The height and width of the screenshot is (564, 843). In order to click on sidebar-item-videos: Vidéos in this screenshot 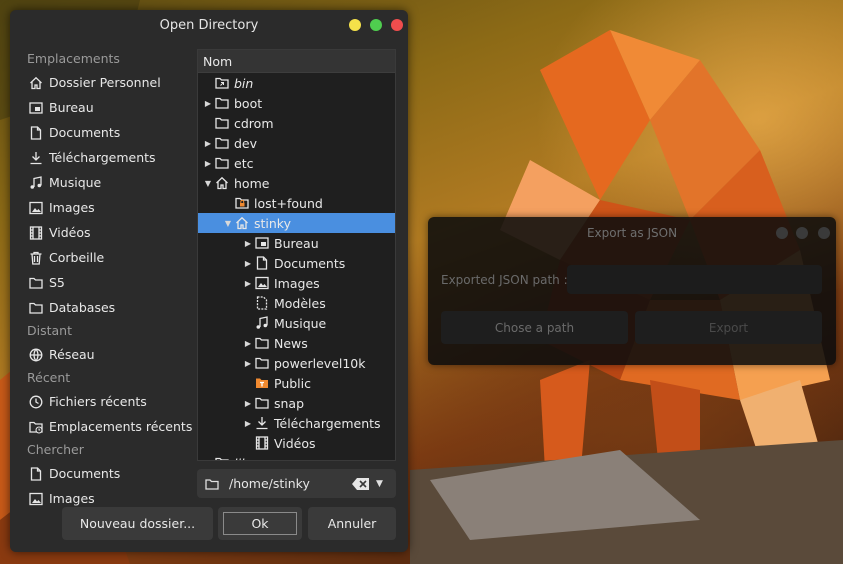, I will do `click(103, 232)`.